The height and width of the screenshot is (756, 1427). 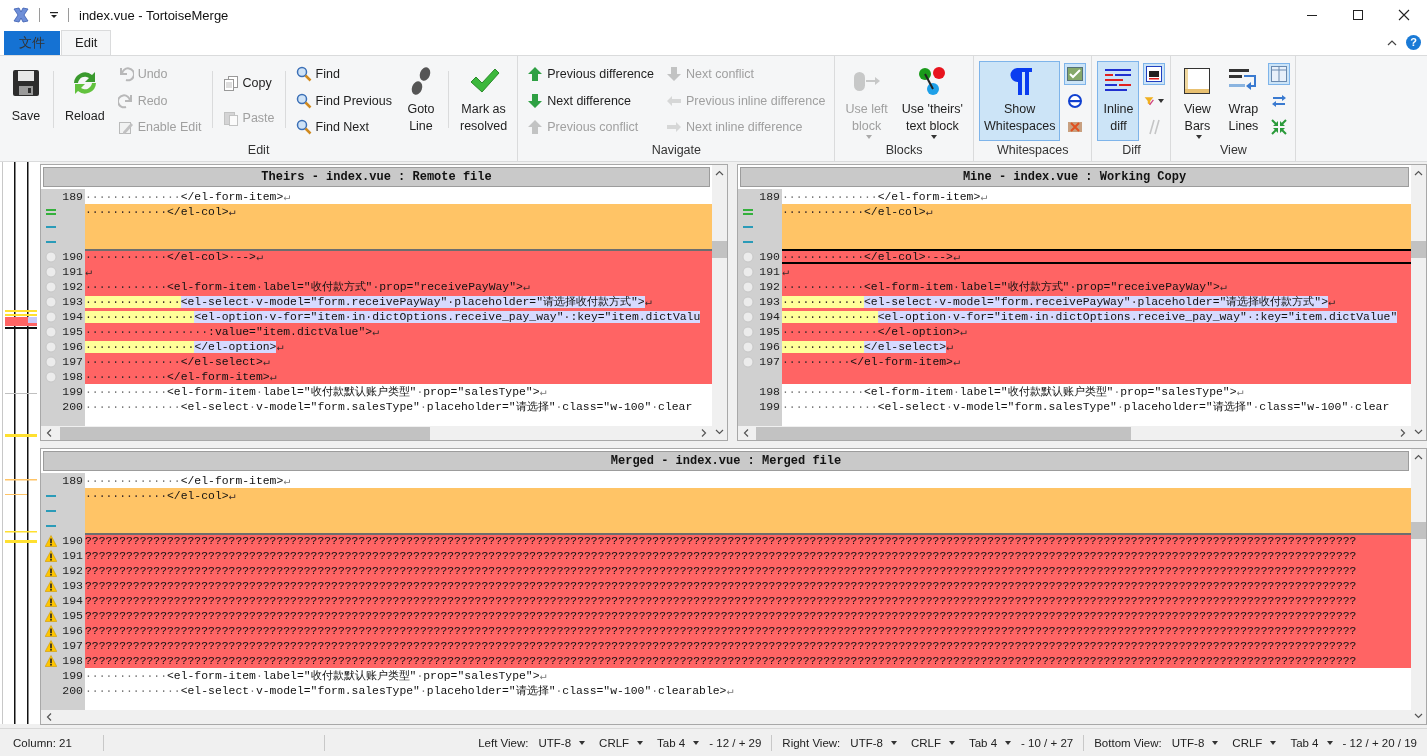 I want to click on line-number: 190, so click(x=72, y=256).